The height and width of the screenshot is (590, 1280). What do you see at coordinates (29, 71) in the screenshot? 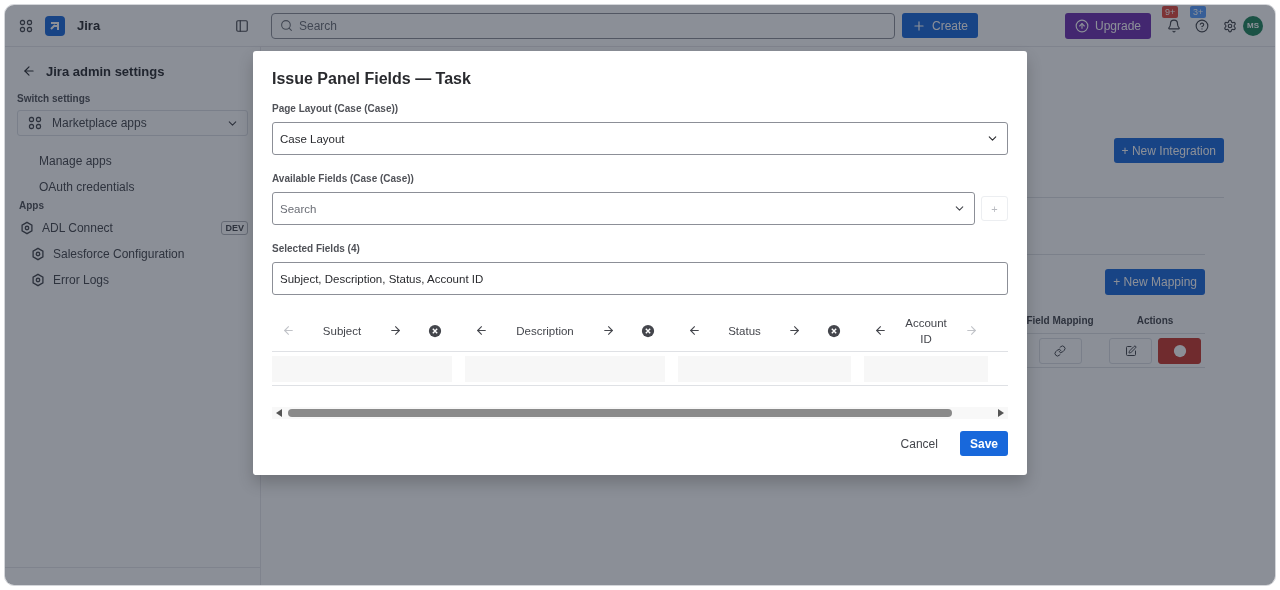
I see `back-icon` at bounding box center [29, 71].